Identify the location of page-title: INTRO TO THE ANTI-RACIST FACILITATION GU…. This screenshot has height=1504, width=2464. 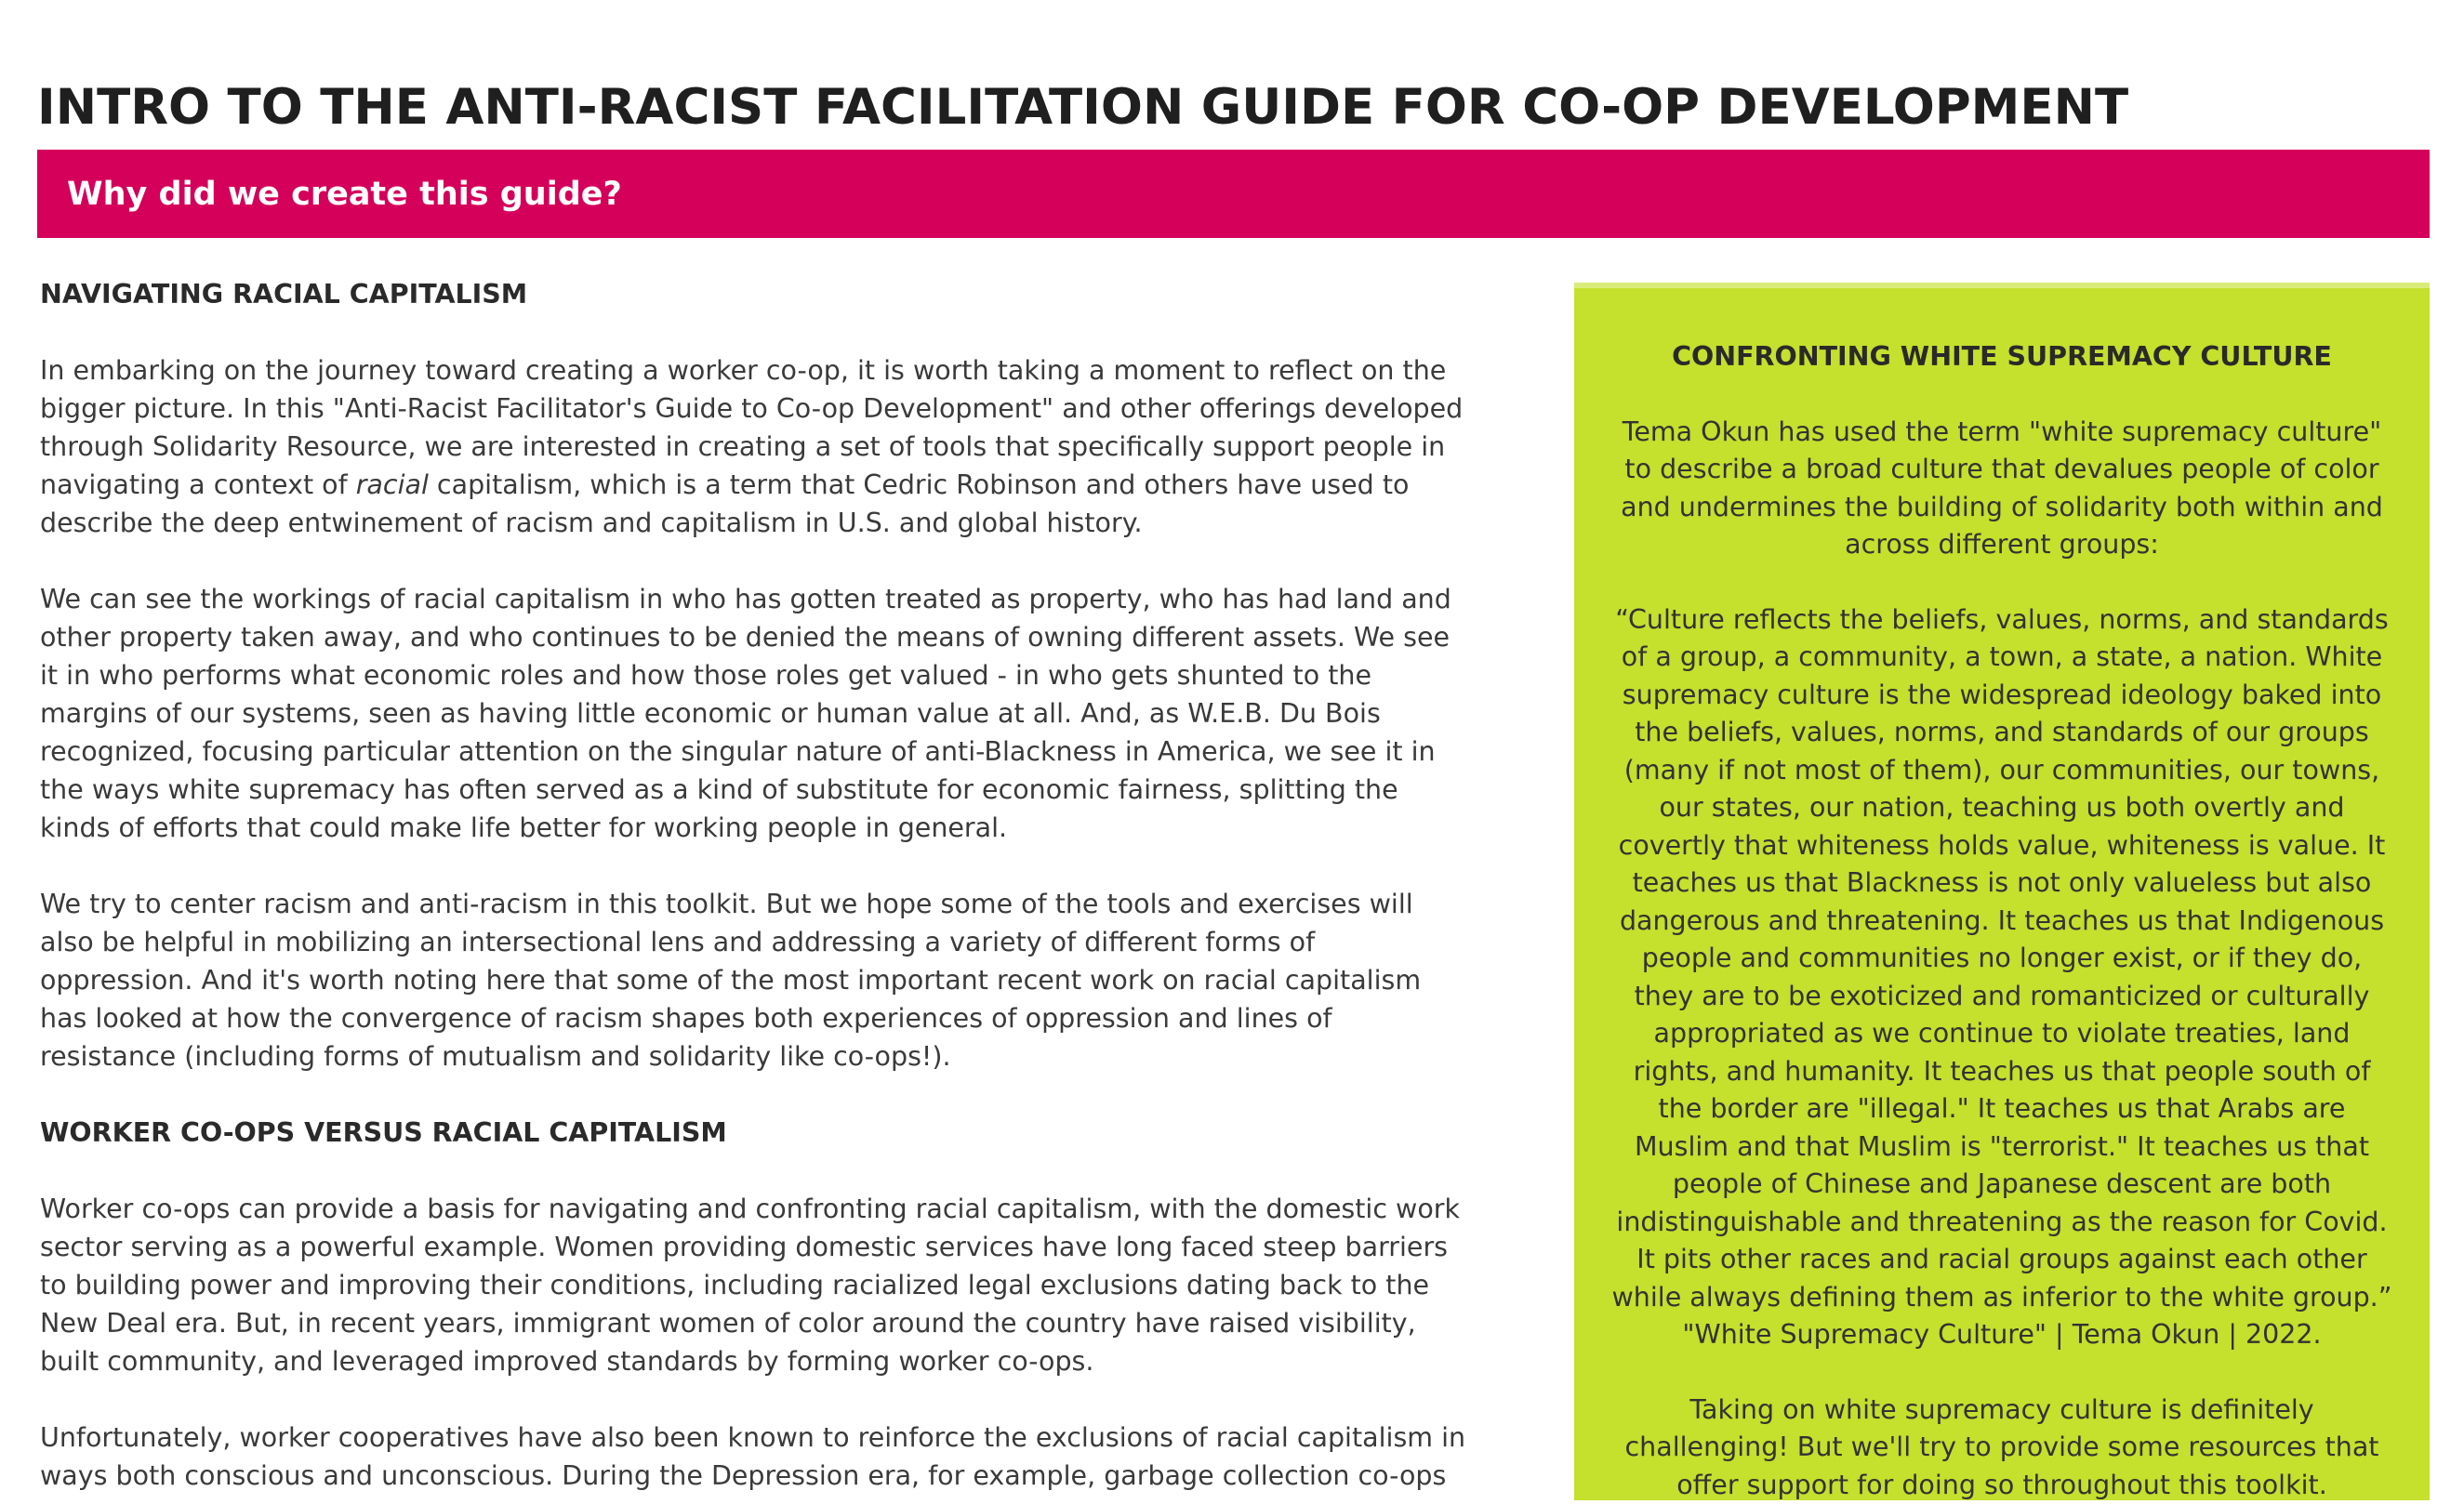
(1082, 108).